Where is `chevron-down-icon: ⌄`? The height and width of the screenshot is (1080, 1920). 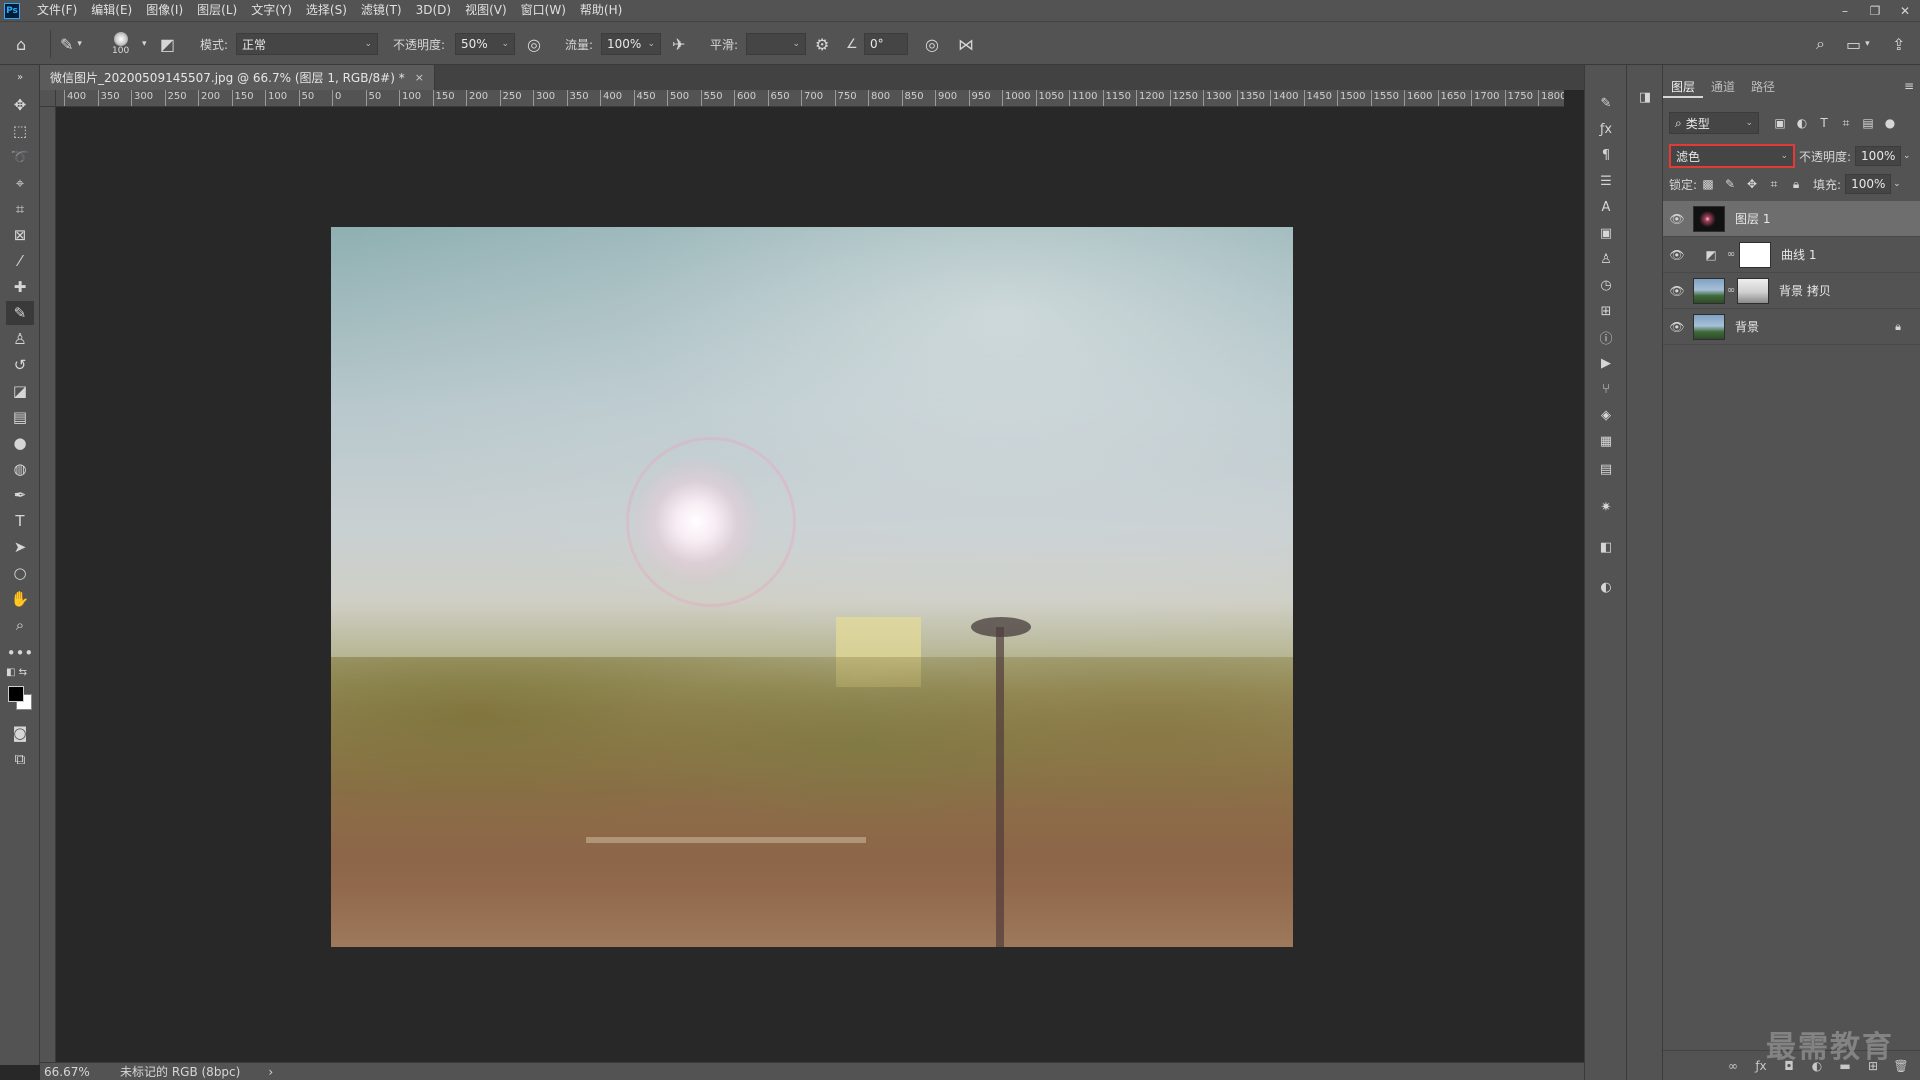 chevron-down-icon: ⌄ is located at coordinates (1897, 184).